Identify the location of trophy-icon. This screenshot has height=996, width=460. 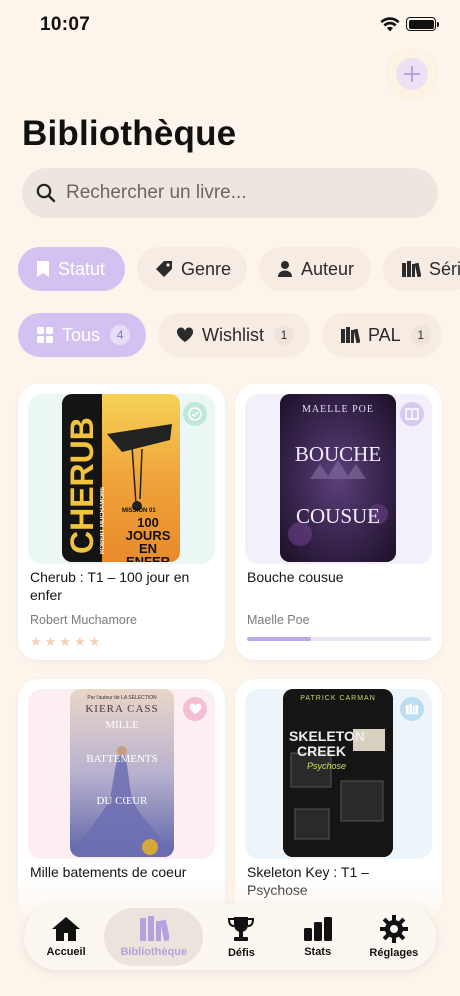
(241, 929).